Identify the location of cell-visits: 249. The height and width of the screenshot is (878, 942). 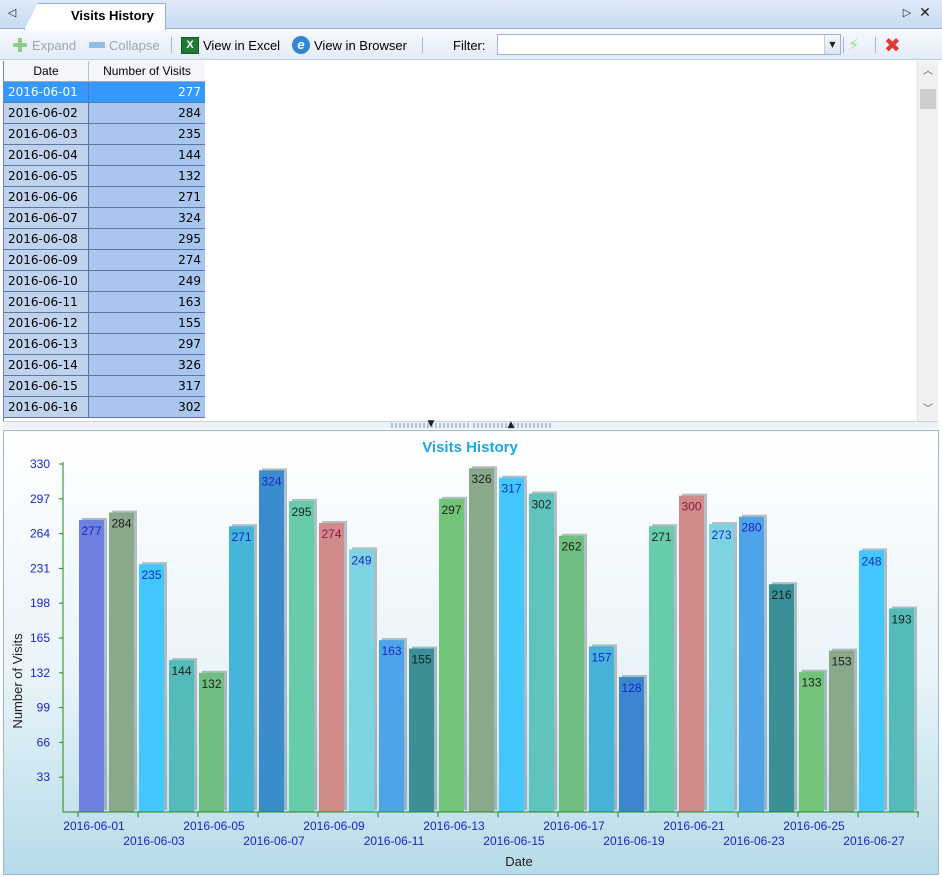
(147, 281).